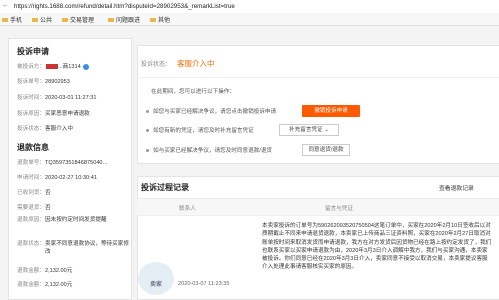  I want to click on bookmark-public: 公共, so click(42, 19).